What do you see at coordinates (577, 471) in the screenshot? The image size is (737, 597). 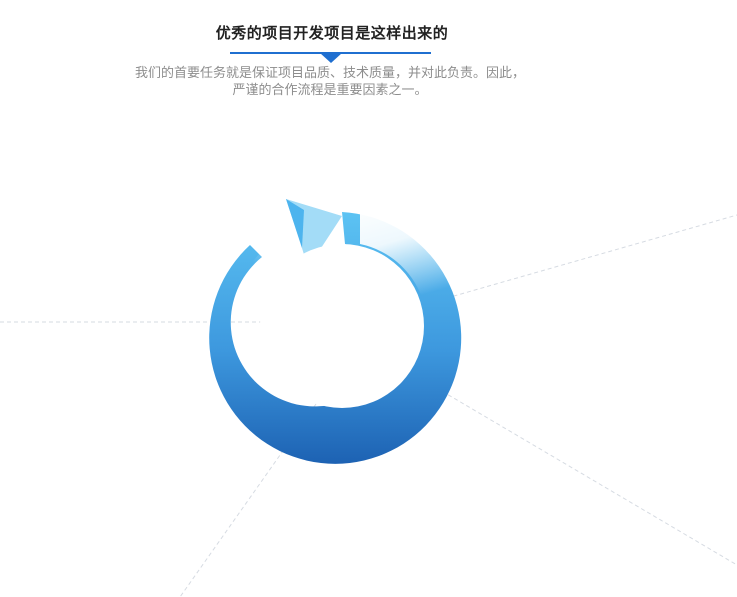 I see `guide-line-bottom-right` at bounding box center [577, 471].